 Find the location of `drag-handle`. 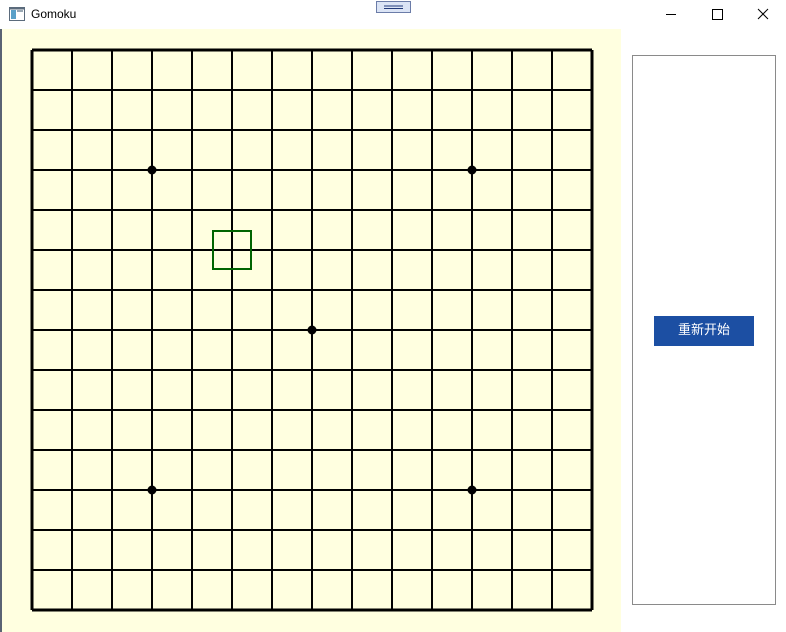

drag-handle is located at coordinates (393, 6).